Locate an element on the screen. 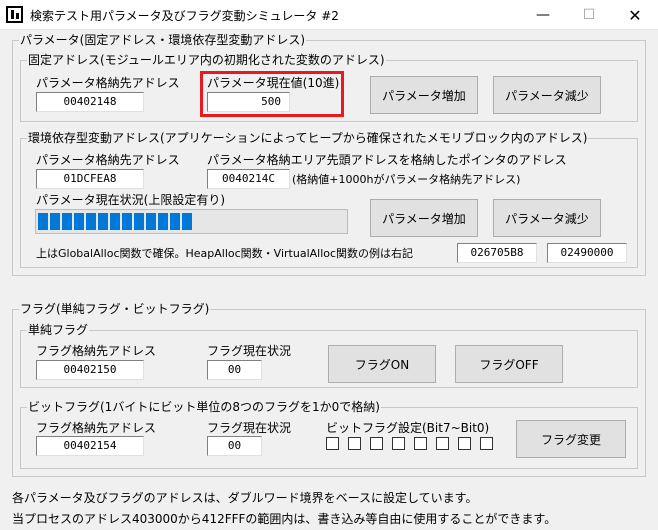  bit5-checkbox is located at coordinates (376, 443).